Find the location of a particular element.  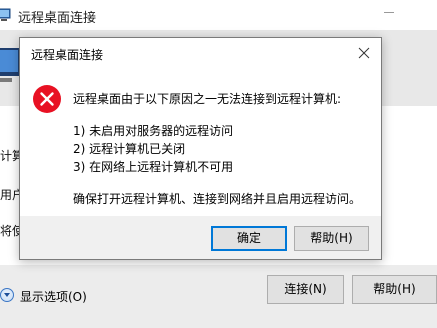

reason-item: 3) 在网络上远程计算机不可用 is located at coordinates (153, 167).